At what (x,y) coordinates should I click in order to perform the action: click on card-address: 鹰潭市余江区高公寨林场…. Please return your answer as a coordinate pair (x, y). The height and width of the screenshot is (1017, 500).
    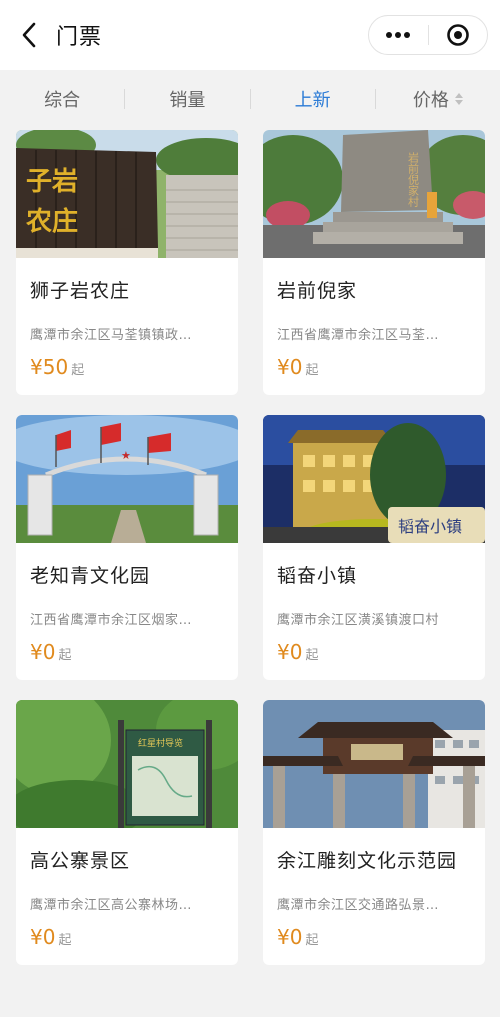
    Looking at the image, I should click on (111, 905).